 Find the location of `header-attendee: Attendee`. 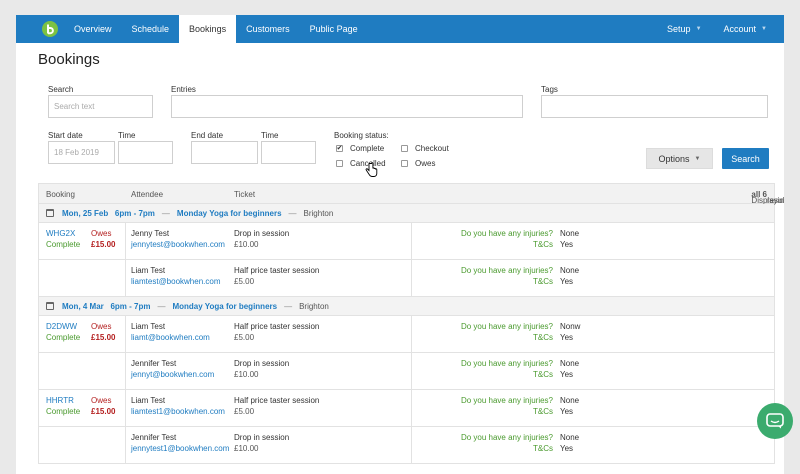

header-attendee: Attendee is located at coordinates (147, 194).